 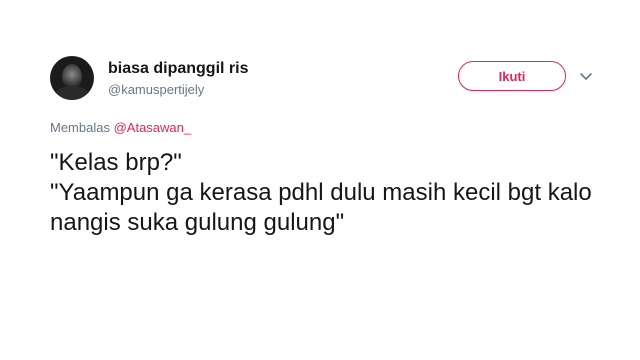 What do you see at coordinates (116, 162) in the screenshot?
I see `tweet-line: "Kelas brp?"` at bounding box center [116, 162].